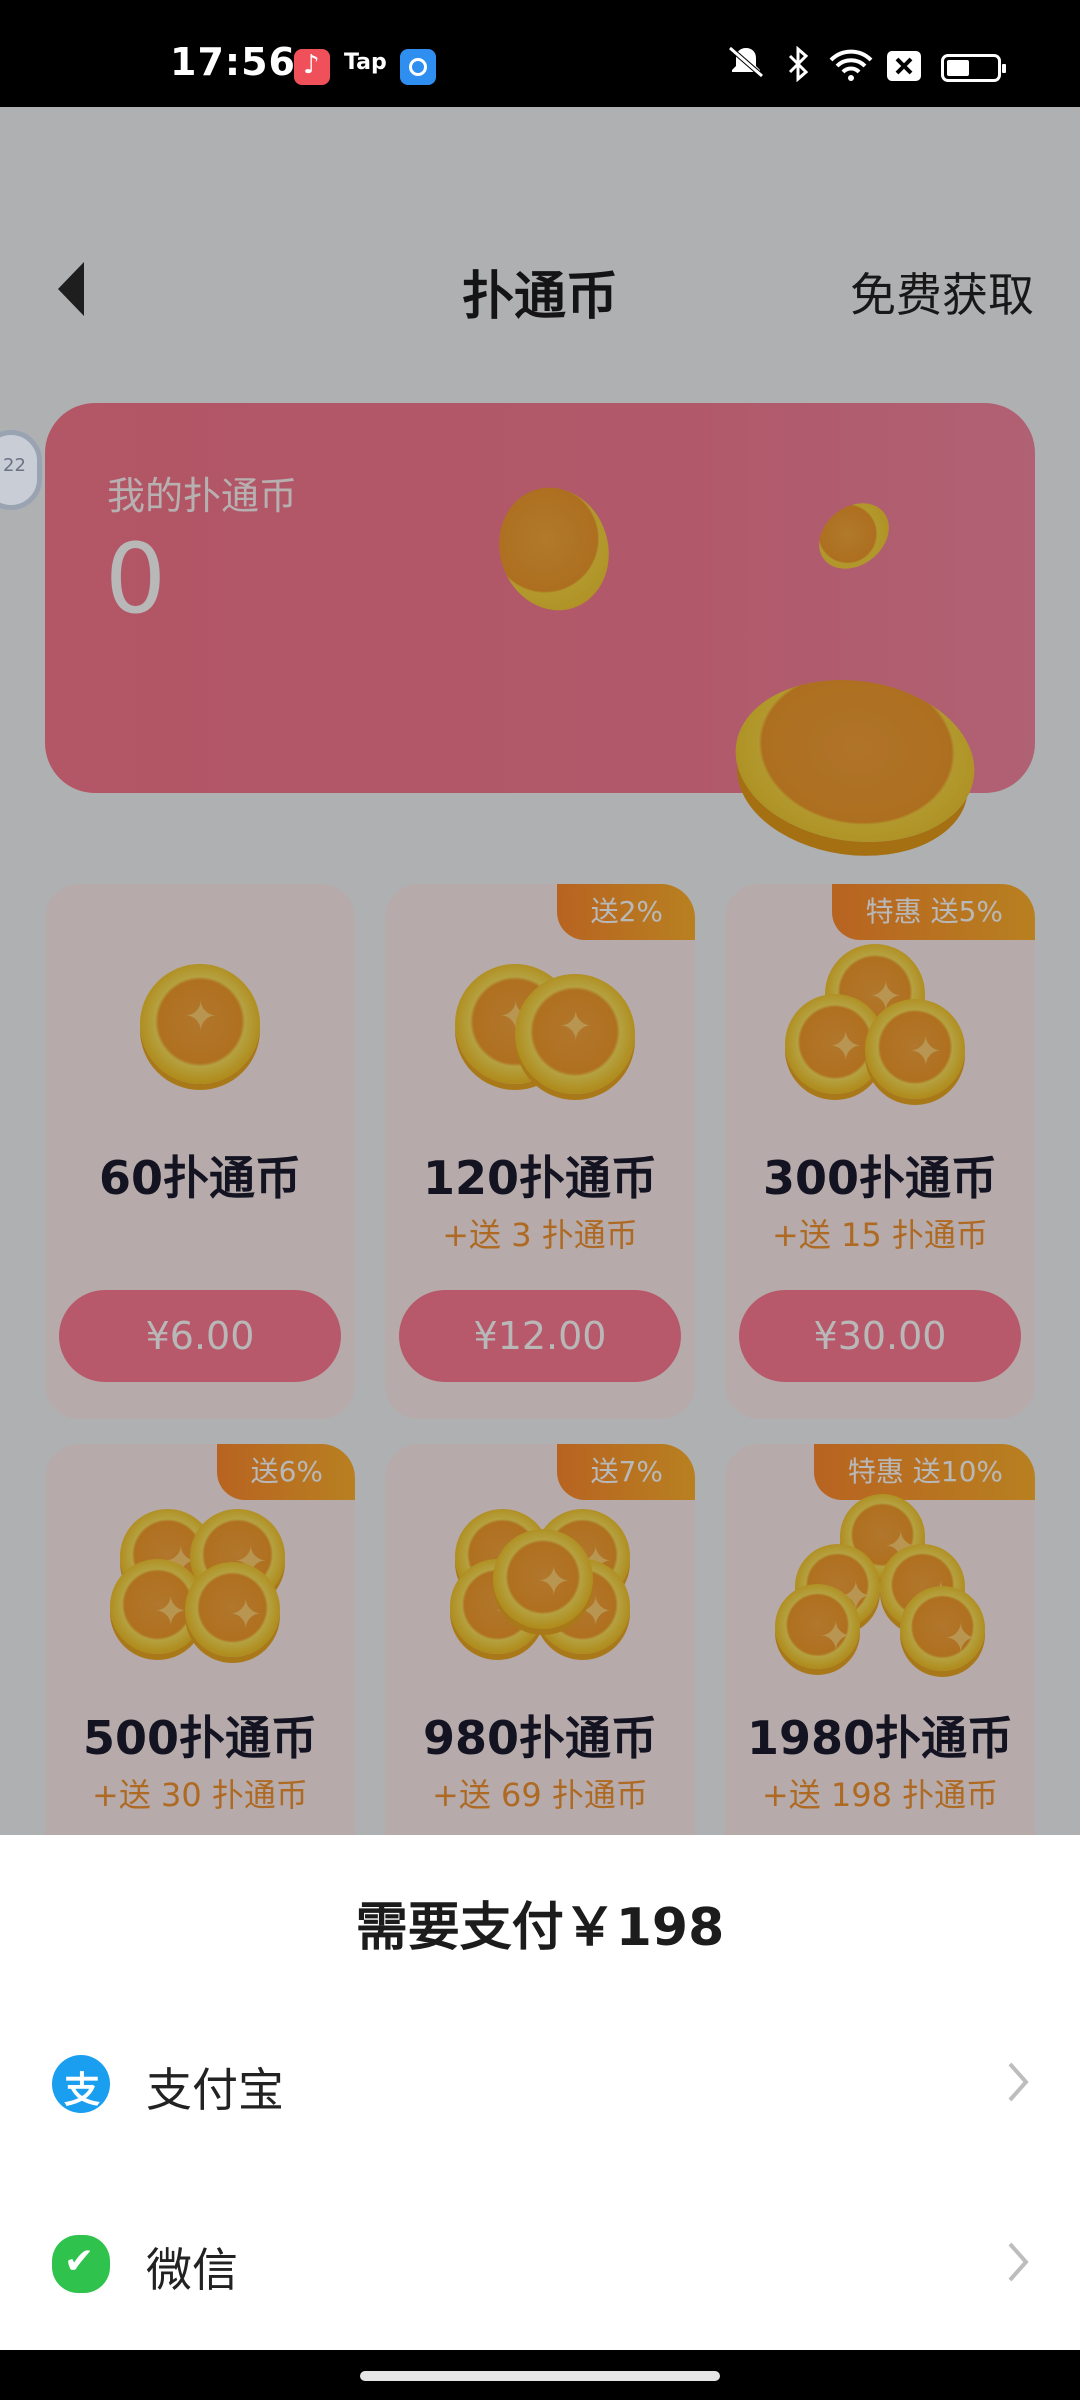 This screenshot has height=2400, width=1080. I want to click on mute-icon, so click(746, 66).